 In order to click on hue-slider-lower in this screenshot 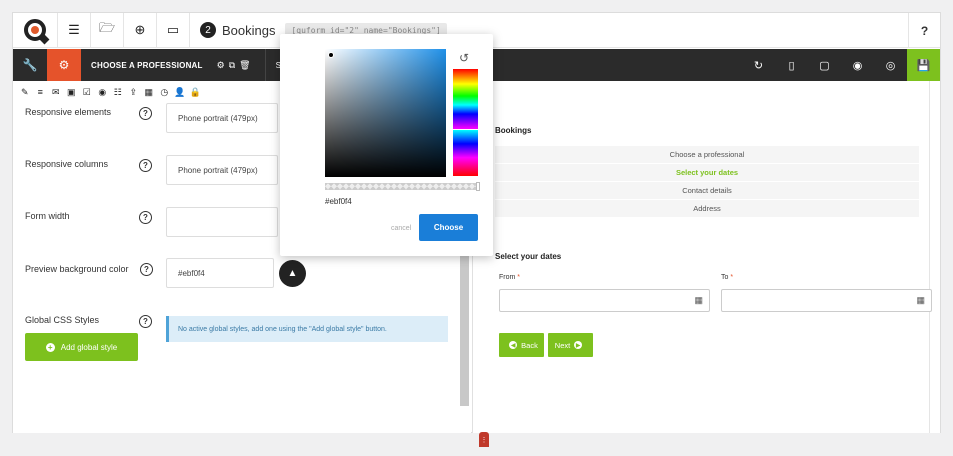, I will do `click(465, 153)`.